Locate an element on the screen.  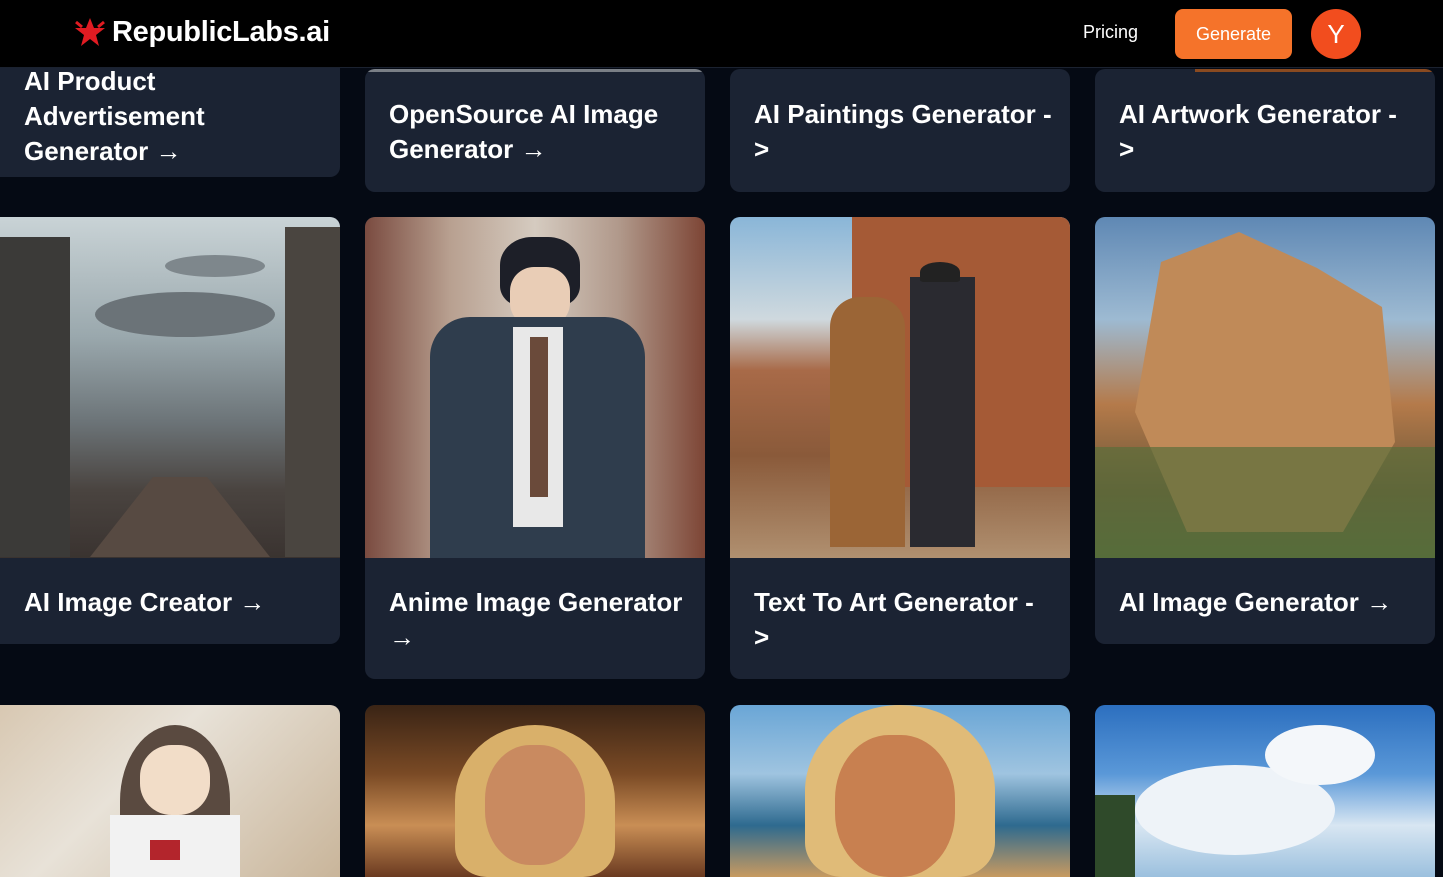
dress-shape is located at coordinates (867, 422).